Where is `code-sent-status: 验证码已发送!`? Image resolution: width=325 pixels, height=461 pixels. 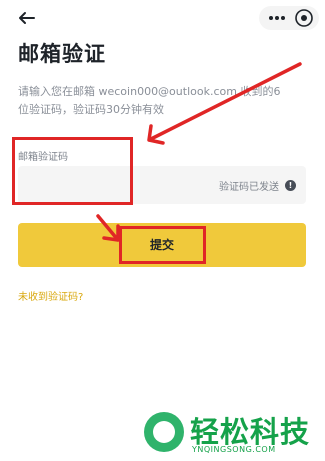
code-sent-status: 验证码已发送! is located at coordinates (257, 185).